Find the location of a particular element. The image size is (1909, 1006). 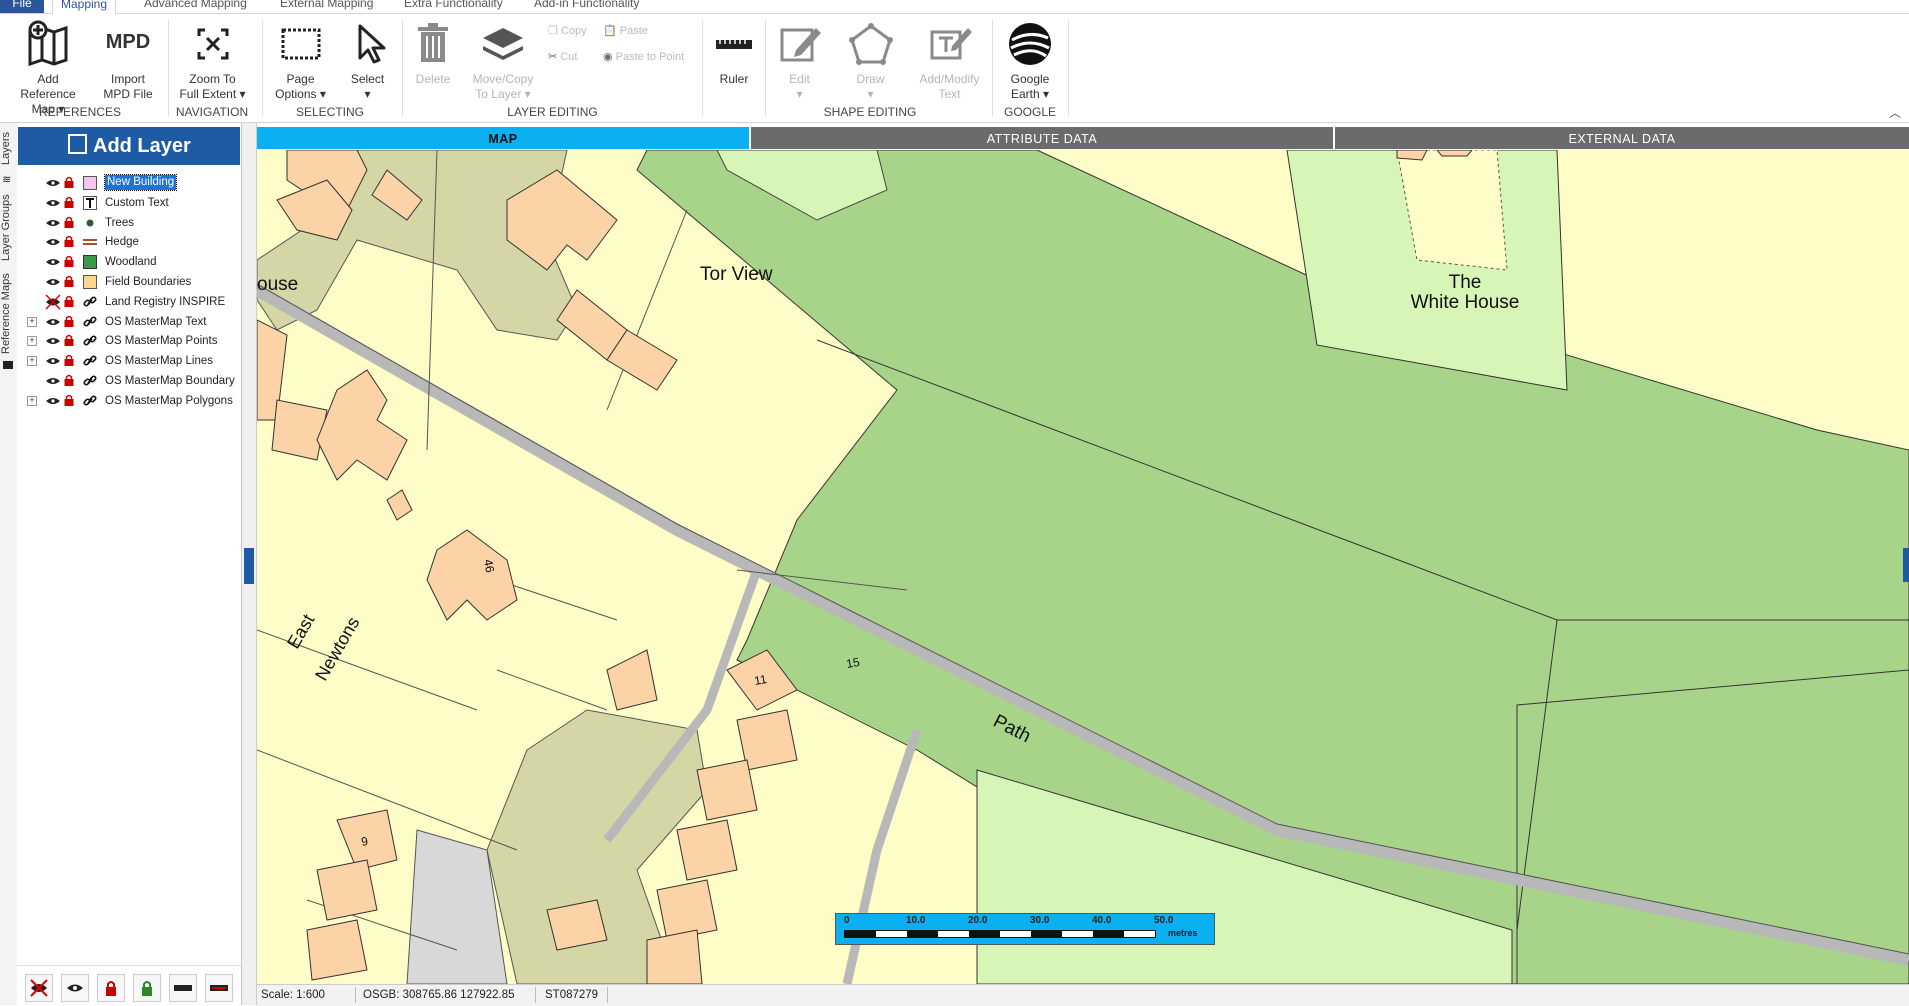

show-all-button is located at coordinates (75, 988).